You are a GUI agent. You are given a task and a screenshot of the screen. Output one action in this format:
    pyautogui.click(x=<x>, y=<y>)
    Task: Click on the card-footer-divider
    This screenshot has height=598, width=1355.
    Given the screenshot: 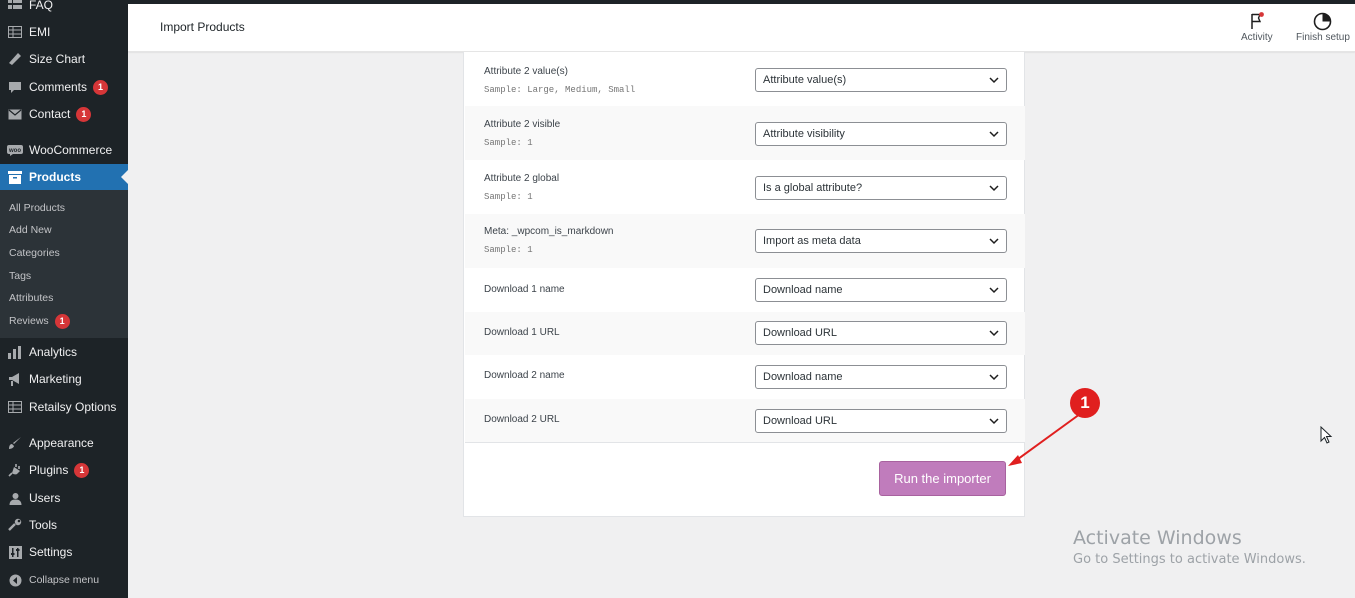 What is the action you would take?
    pyautogui.click(x=745, y=442)
    